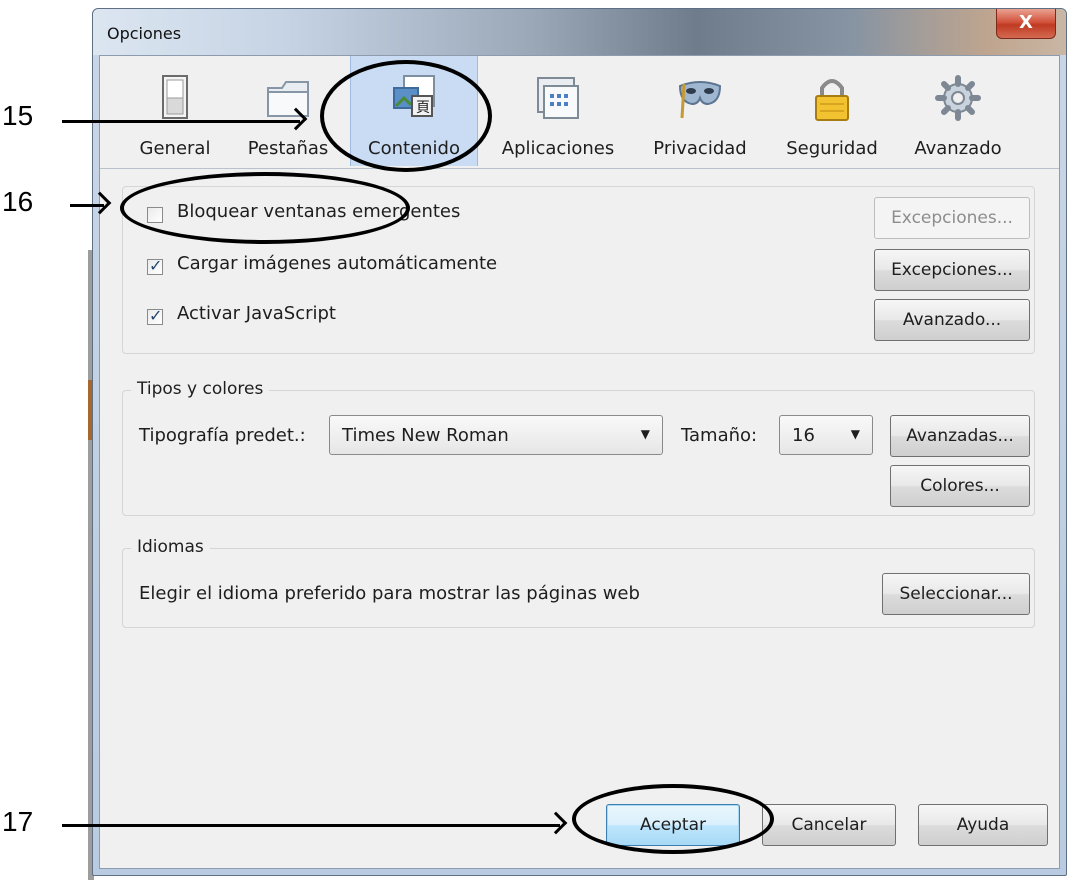 The image size is (1077, 880). I want to click on enable-javascript-checkbox: ✓, so click(155, 315).